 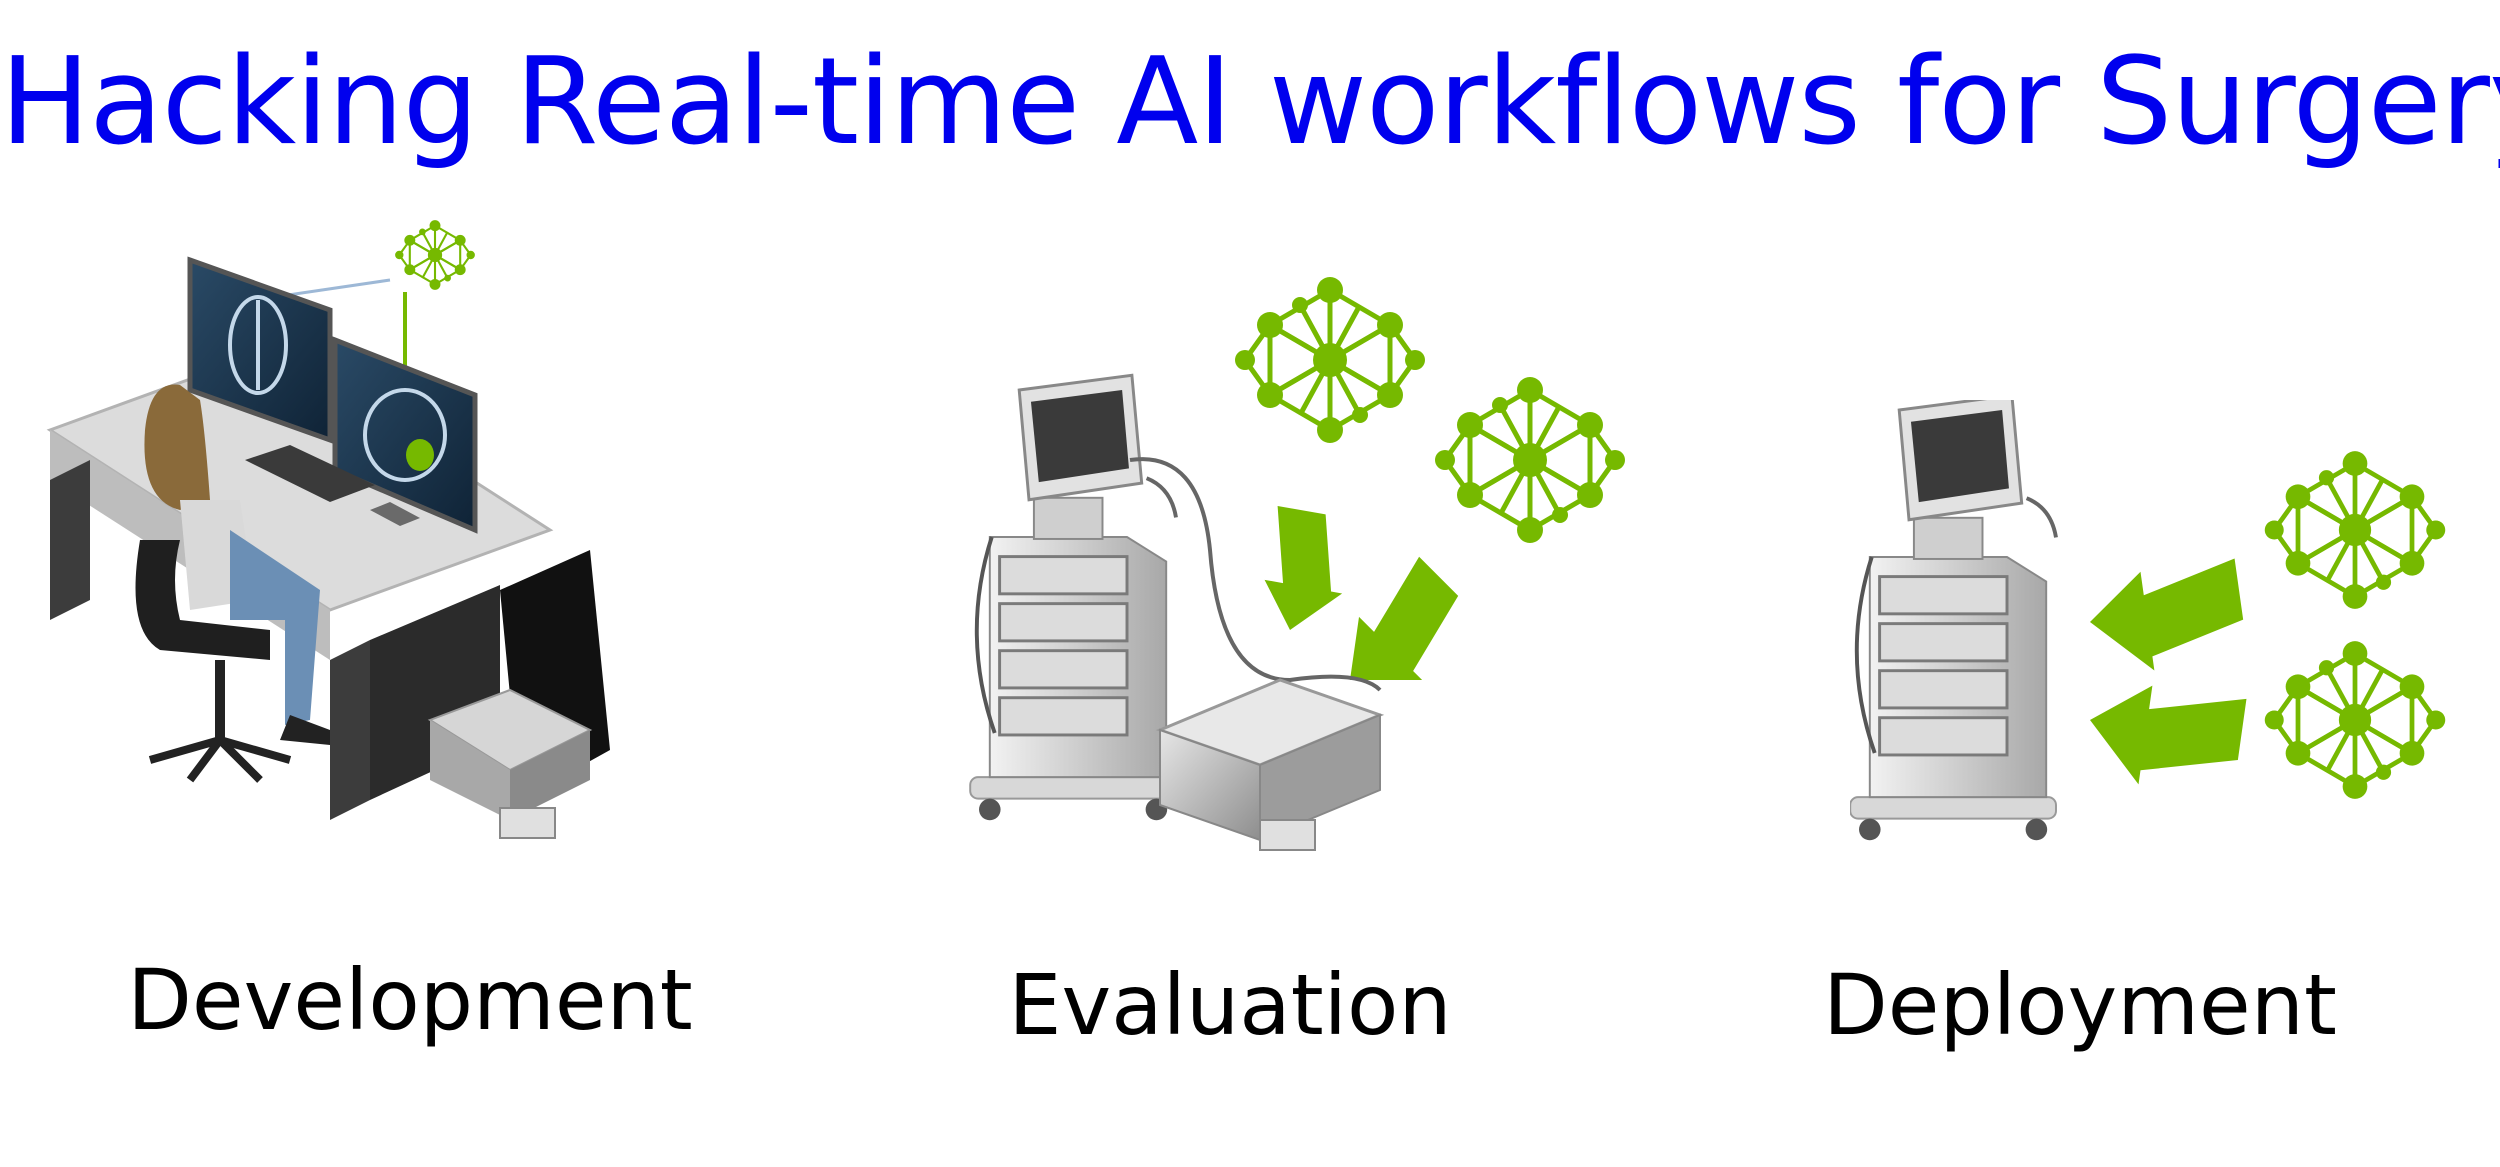 I want to click on stage-label-development: Development, so click(x=410, y=1000).